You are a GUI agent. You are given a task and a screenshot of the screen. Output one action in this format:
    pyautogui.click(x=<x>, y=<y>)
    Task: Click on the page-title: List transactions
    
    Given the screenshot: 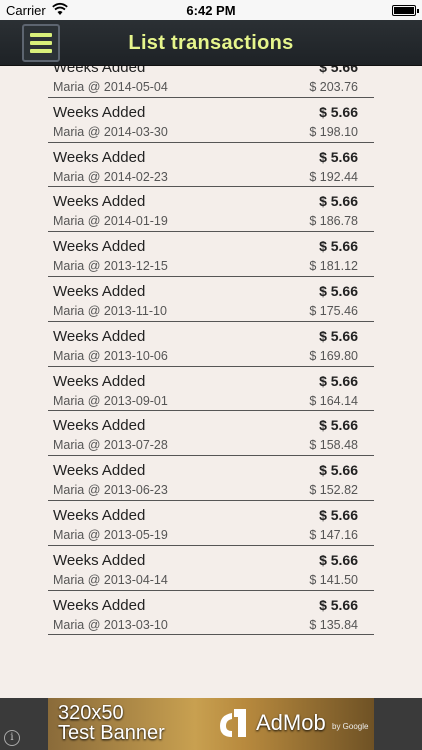 What is the action you would take?
    pyautogui.click(x=211, y=43)
    